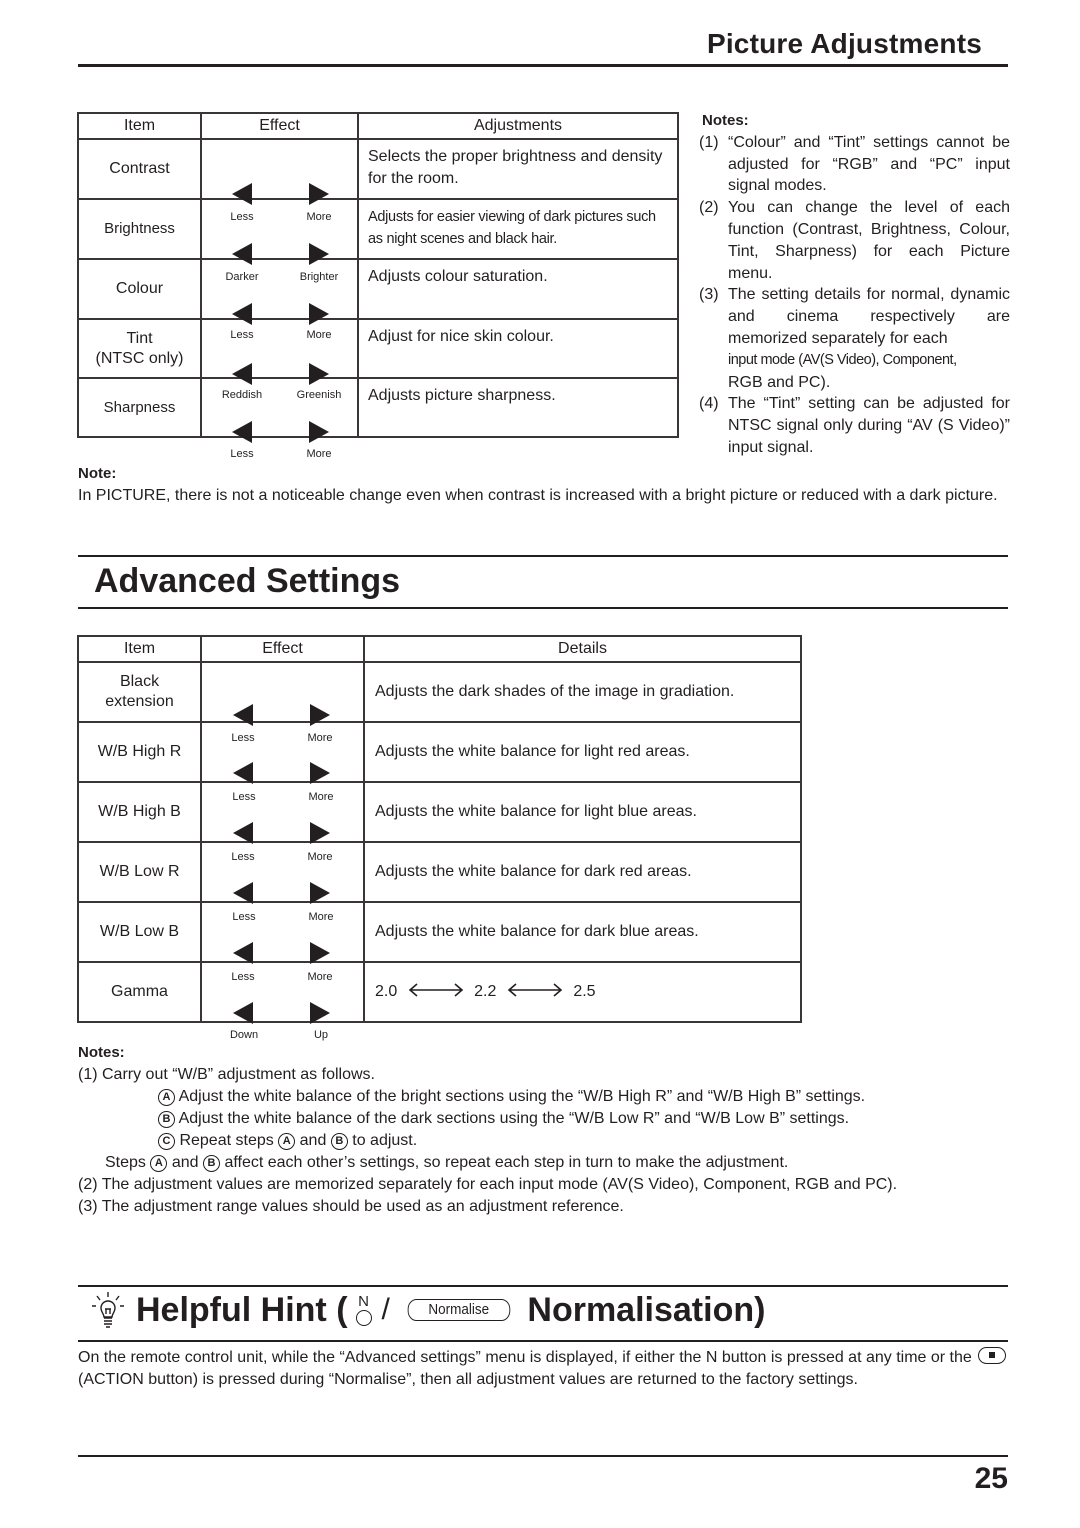 This screenshot has height=1528, width=1080. Describe the element at coordinates (125, 1162) in the screenshot. I see `steps-text: Steps` at that location.